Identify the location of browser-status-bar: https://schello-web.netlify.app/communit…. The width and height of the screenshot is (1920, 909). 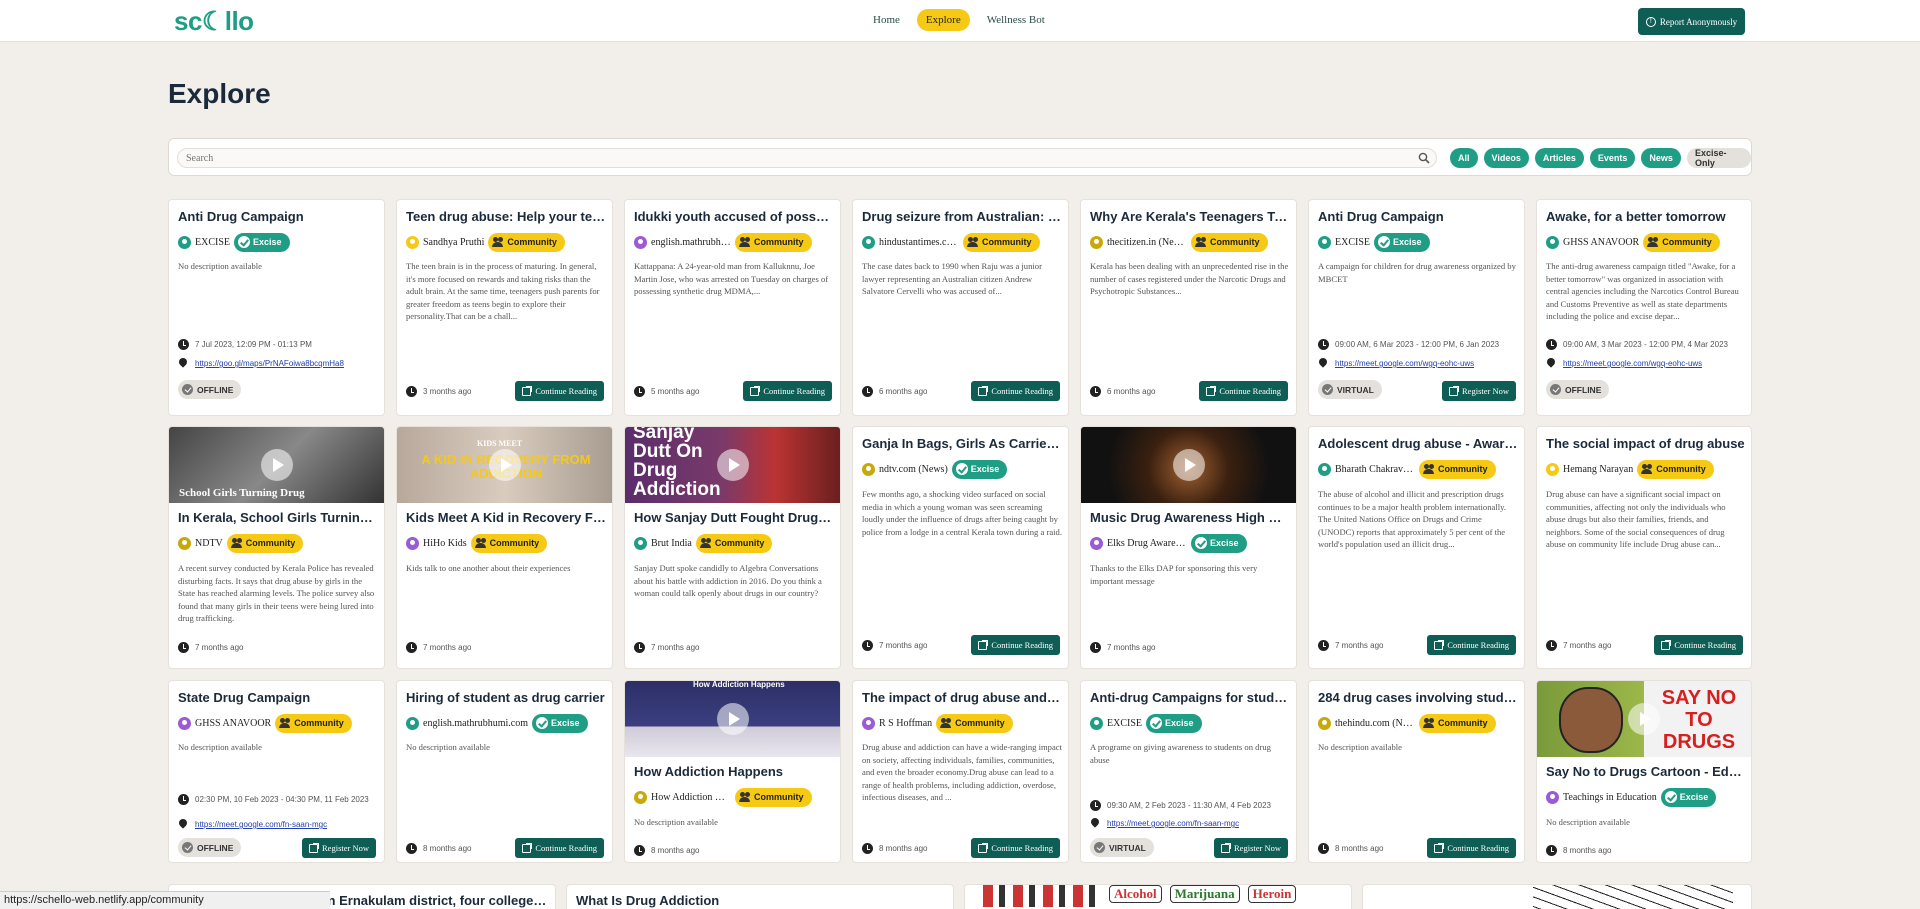
(165, 900).